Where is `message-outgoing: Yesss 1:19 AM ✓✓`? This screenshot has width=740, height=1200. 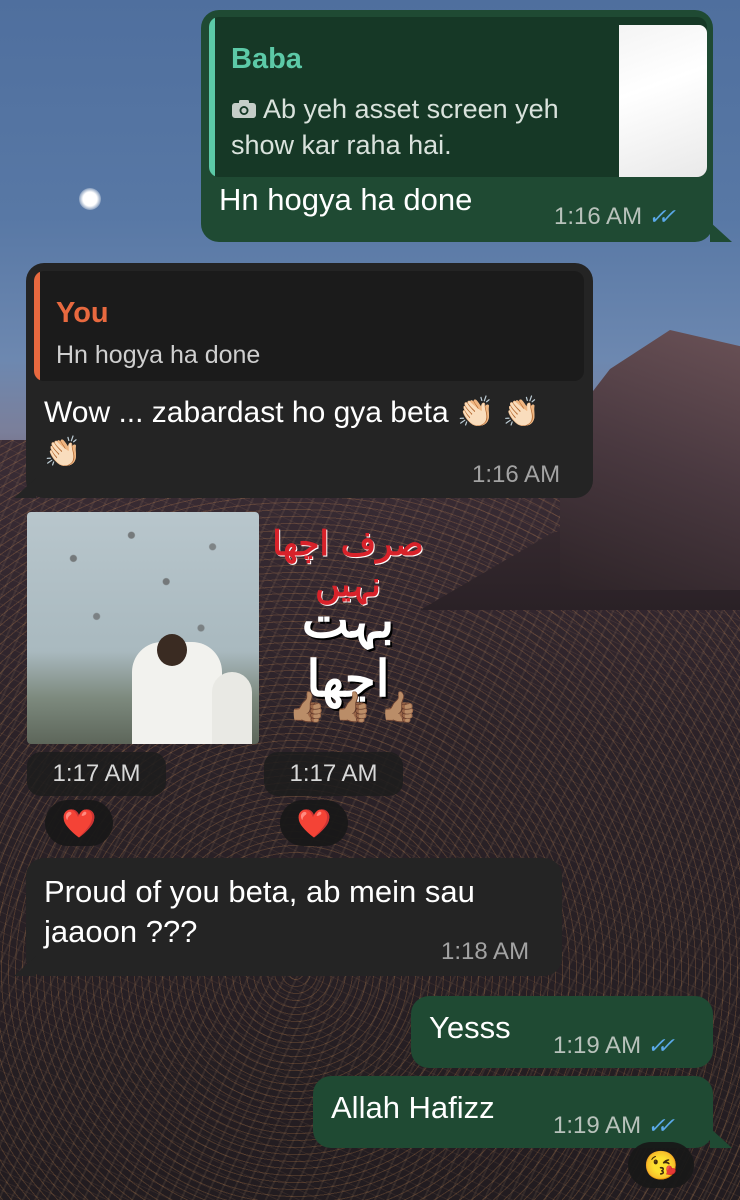
message-outgoing: Yesss 1:19 AM ✓✓ is located at coordinates (562, 1032).